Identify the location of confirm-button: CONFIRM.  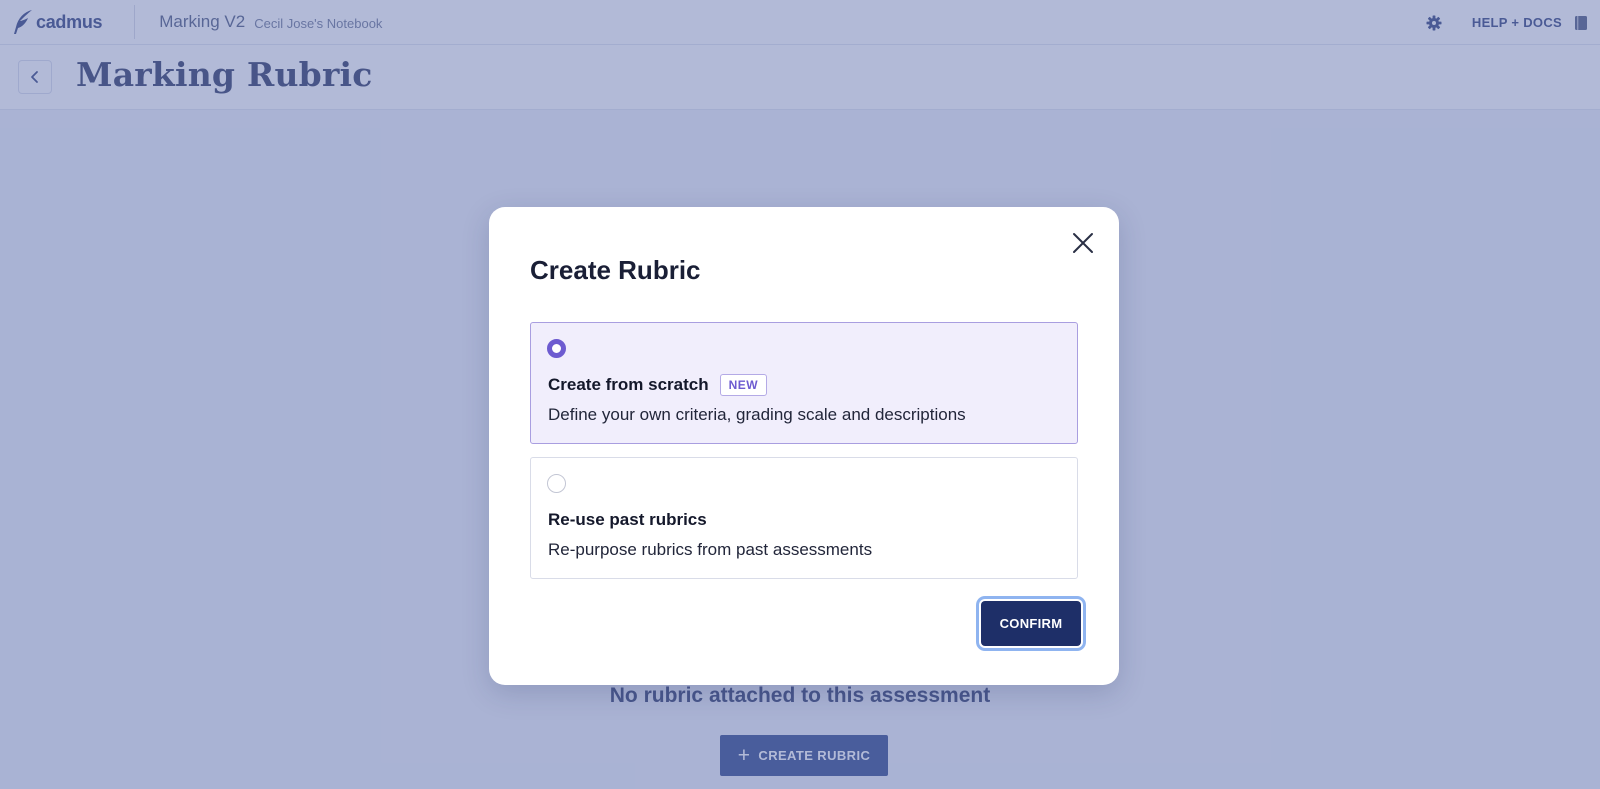
(1031, 623).